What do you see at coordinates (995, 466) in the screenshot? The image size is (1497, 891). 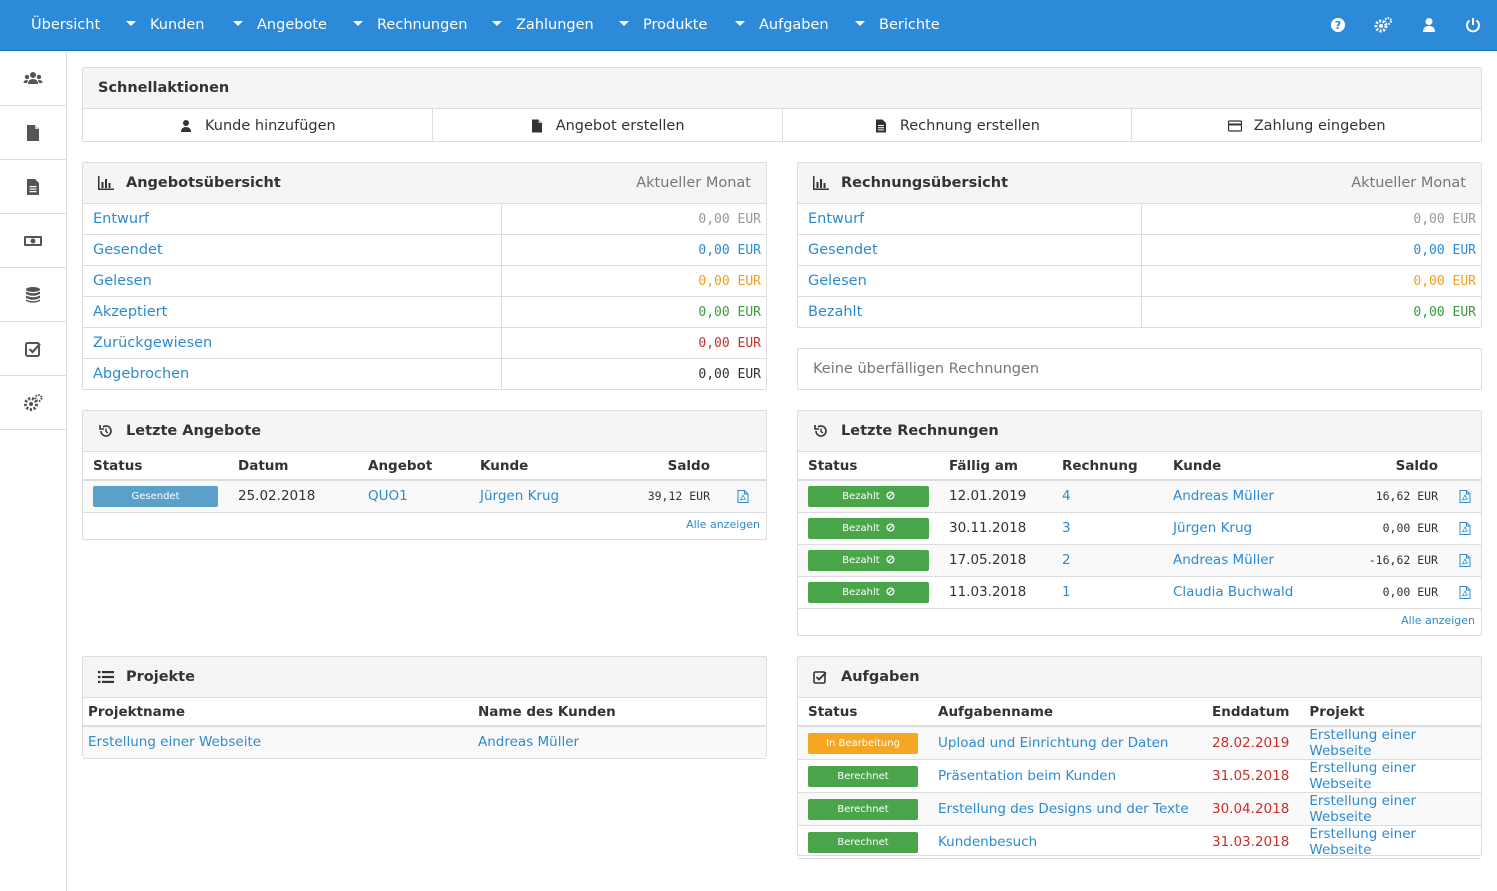 I see `column-header: Fällig am` at bounding box center [995, 466].